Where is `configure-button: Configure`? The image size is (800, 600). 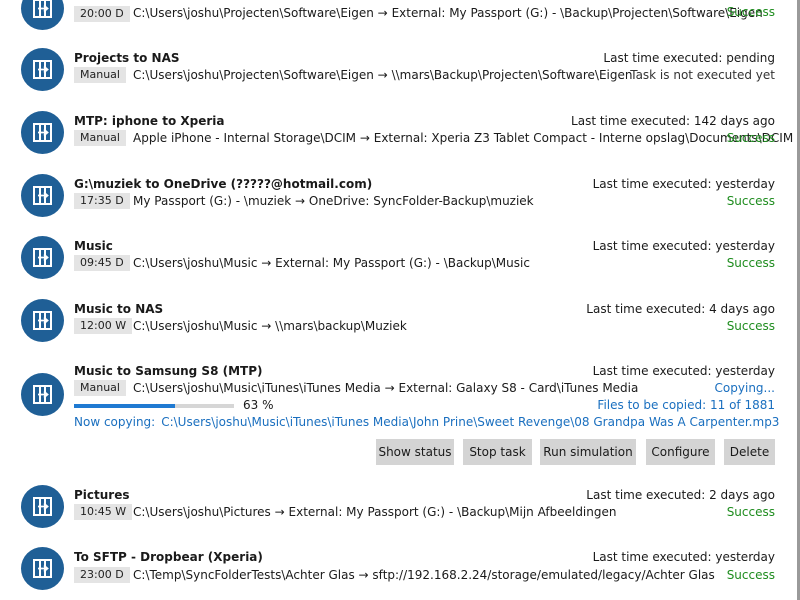
configure-button: Configure is located at coordinates (680, 452).